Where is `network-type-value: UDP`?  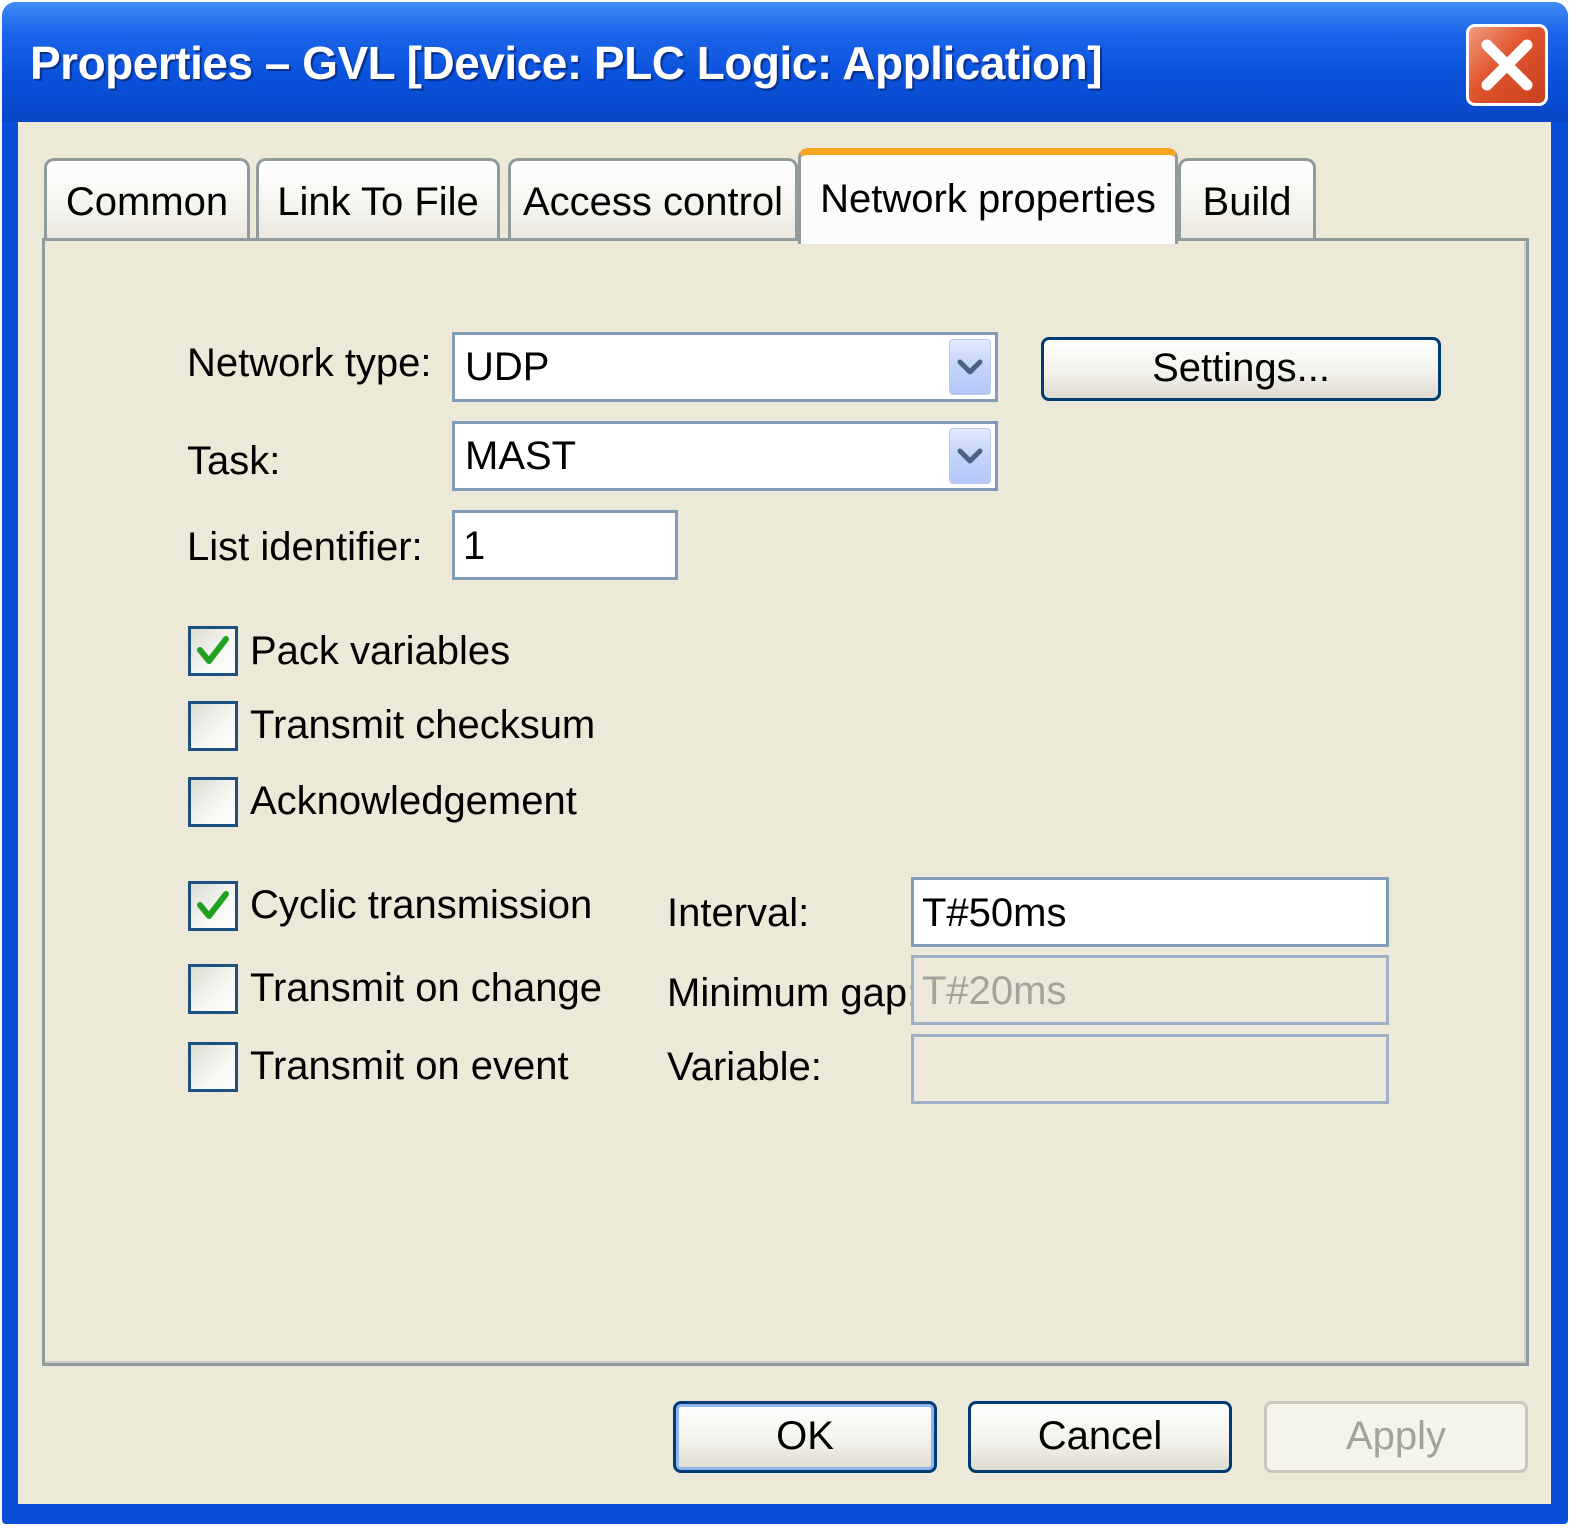
network-type-value: UDP is located at coordinates (507, 367).